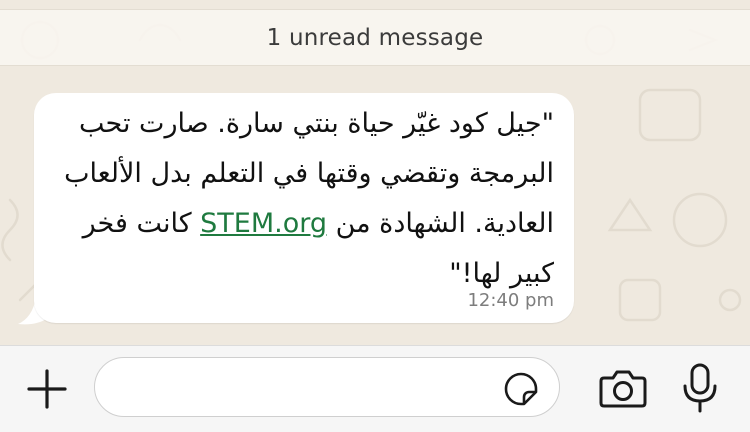 This screenshot has height=432, width=750. I want to click on plus-icon, so click(47, 389).